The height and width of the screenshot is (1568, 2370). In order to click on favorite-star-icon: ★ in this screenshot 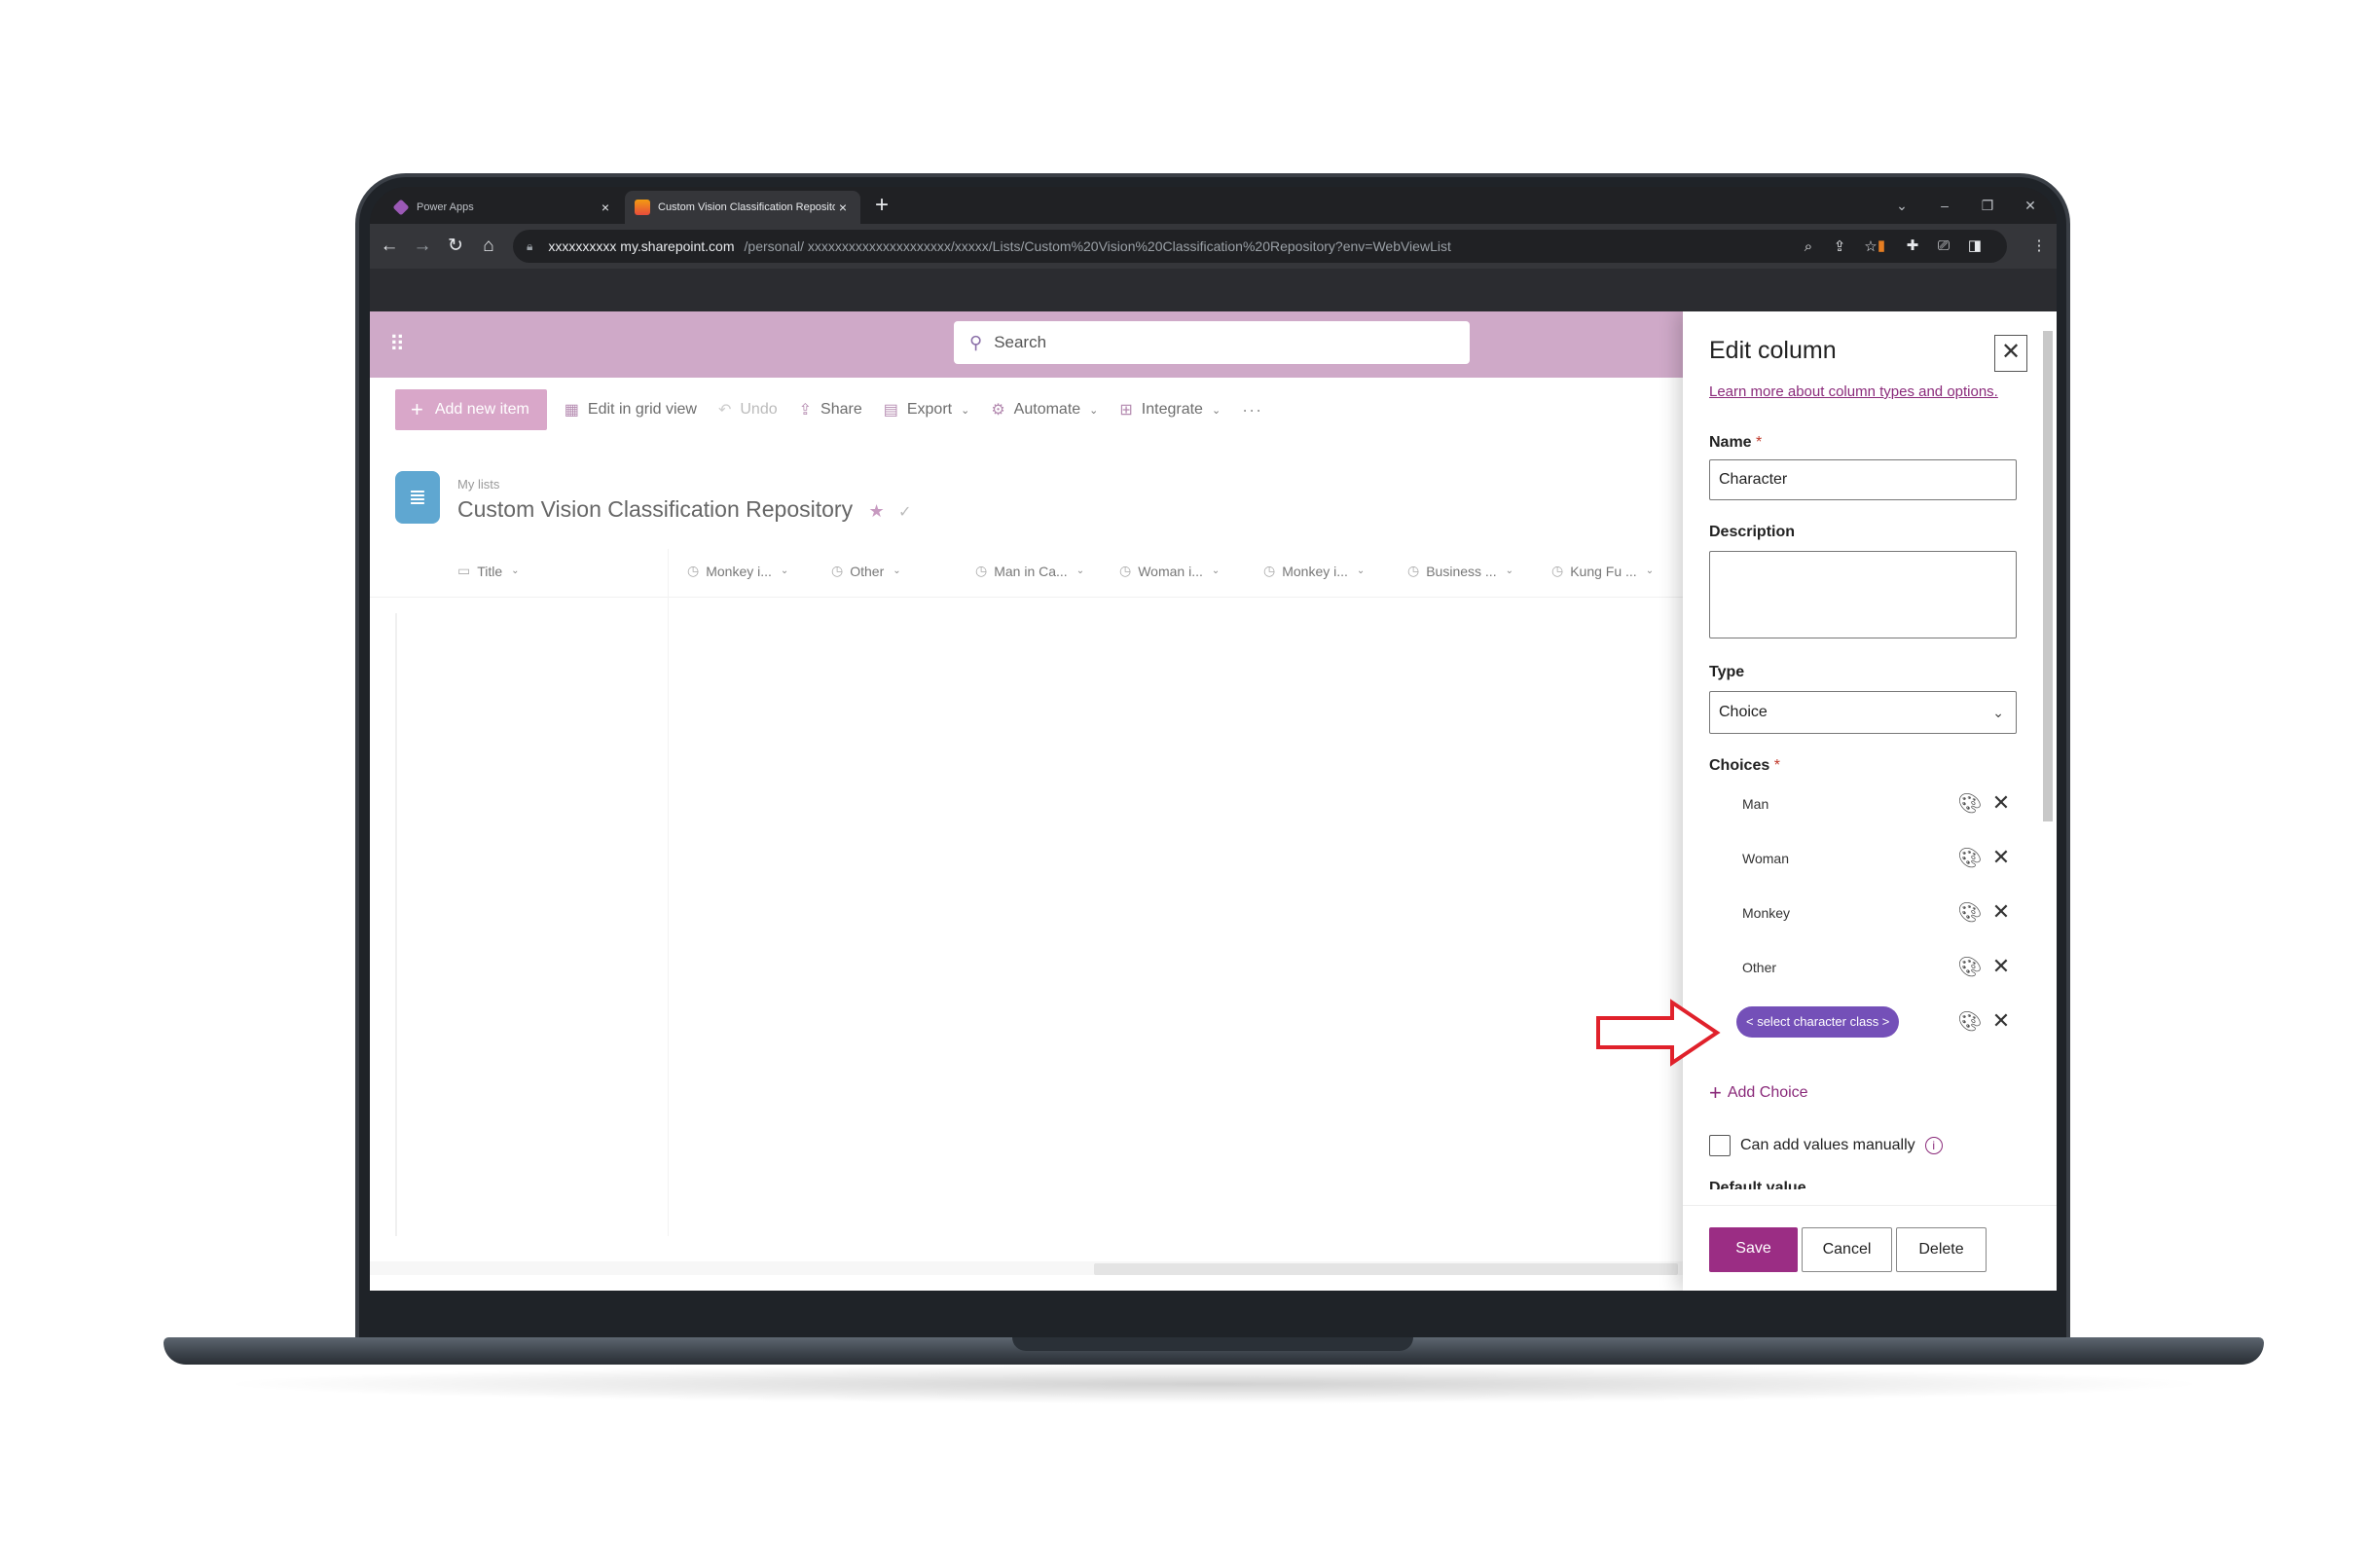, I will do `click(876, 511)`.